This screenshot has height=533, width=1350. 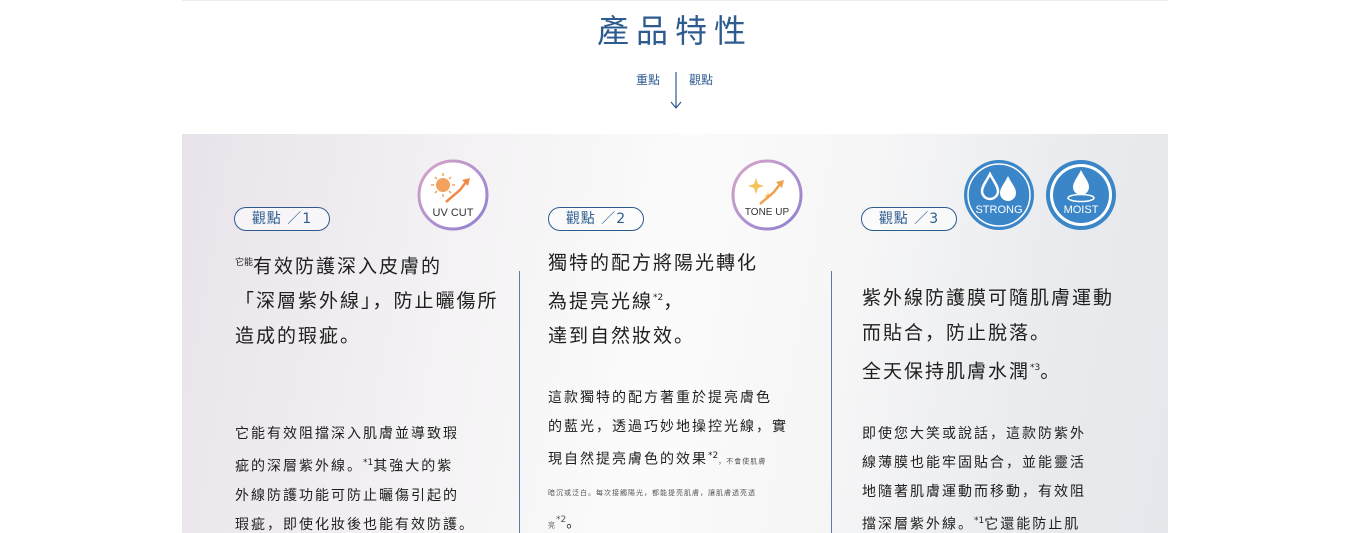 What do you see at coordinates (628, 459) in the screenshot?
I see `body-line: 現自然提亮膚色的效果` at bounding box center [628, 459].